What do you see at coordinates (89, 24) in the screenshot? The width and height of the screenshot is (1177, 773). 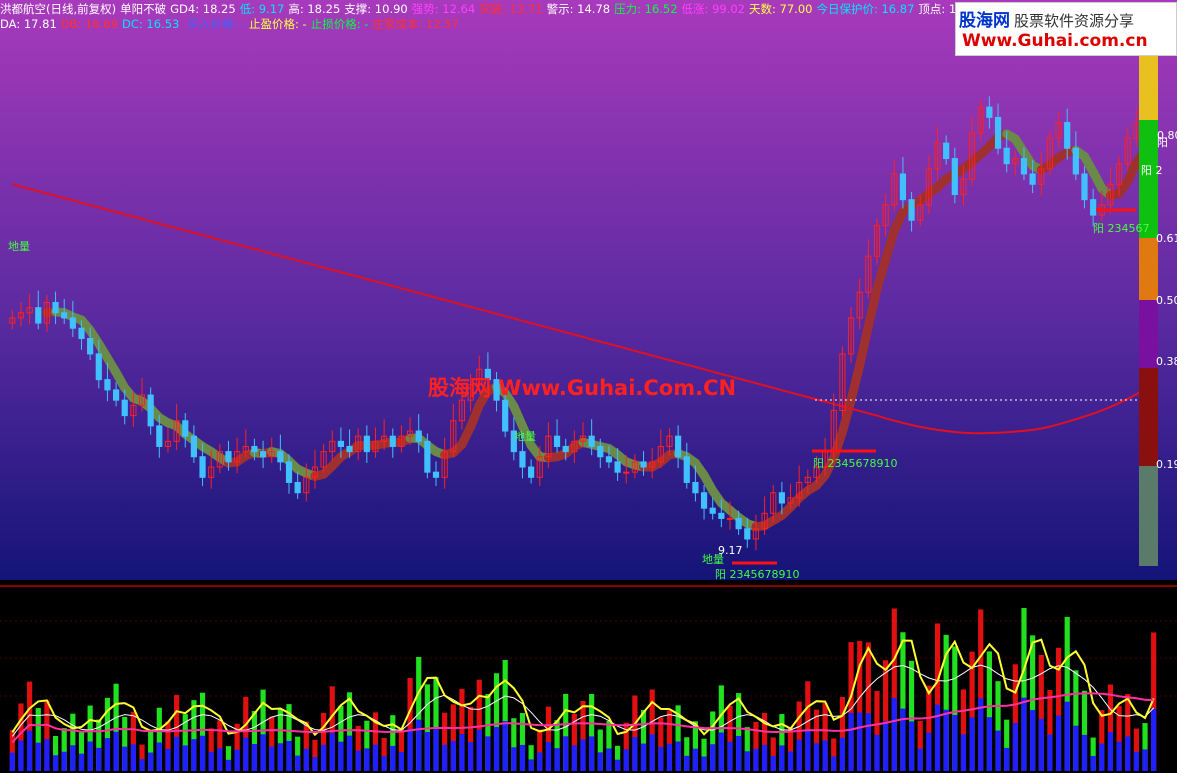 I see `header-row-2-item: DB: 16.69` at bounding box center [89, 24].